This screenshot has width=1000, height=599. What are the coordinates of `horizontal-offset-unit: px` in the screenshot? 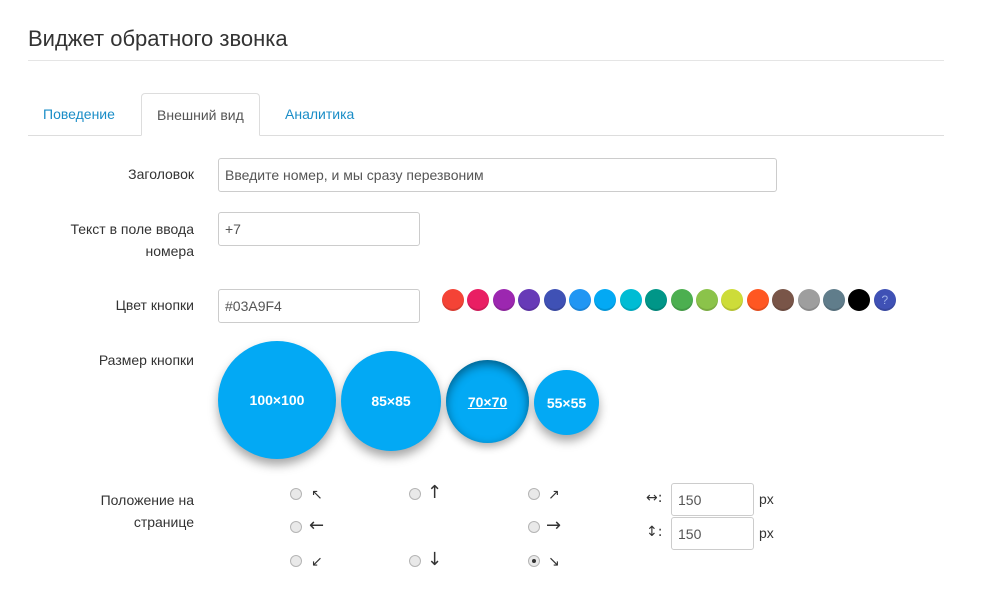 It's located at (766, 499).